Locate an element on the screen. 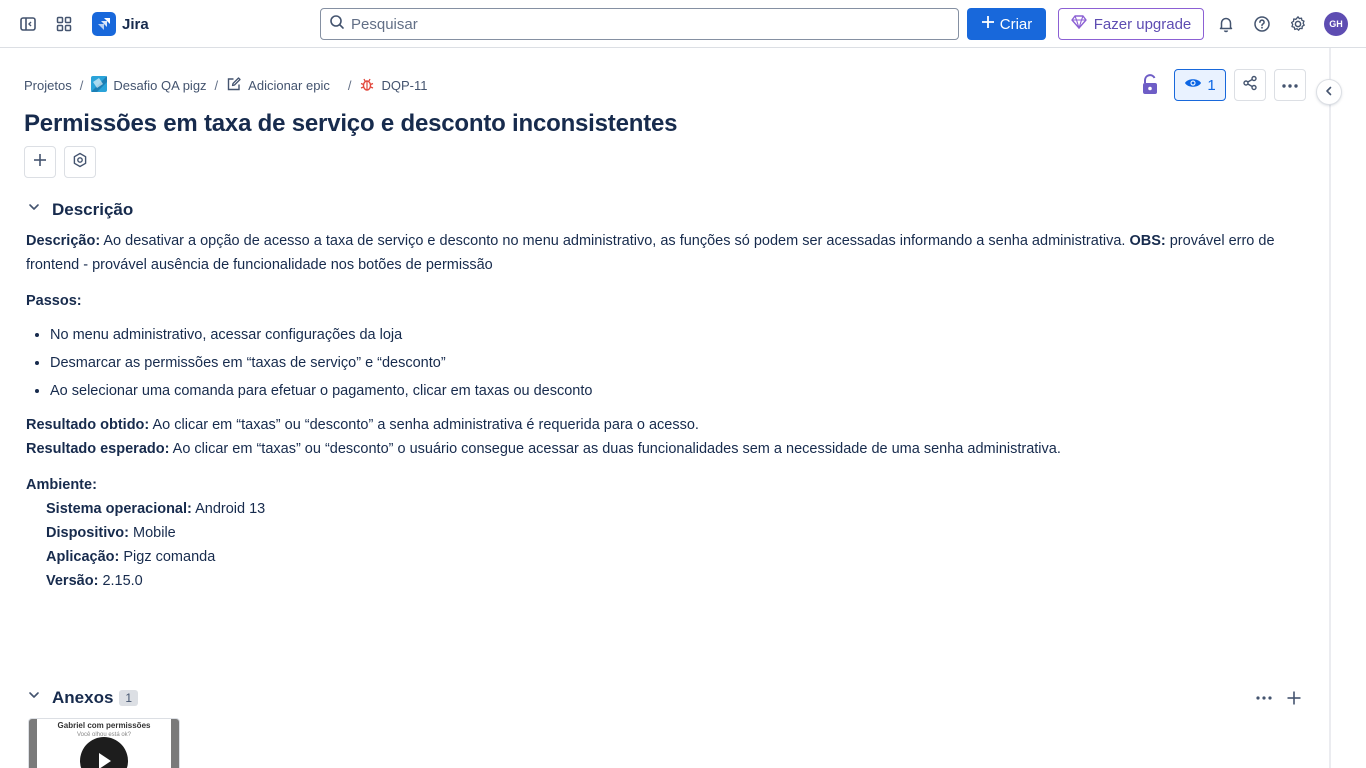 The image size is (1366, 768). obtained-label: Resultado obtido: is located at coordinates (88, 425).